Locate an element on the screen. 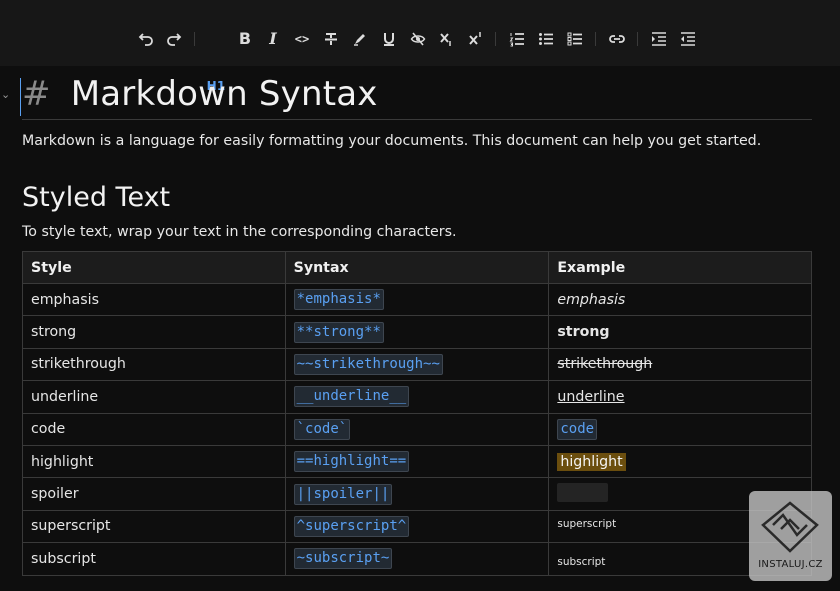 This screenshot has height=591, width=840. link-icon is located at coordinates (617, 39).